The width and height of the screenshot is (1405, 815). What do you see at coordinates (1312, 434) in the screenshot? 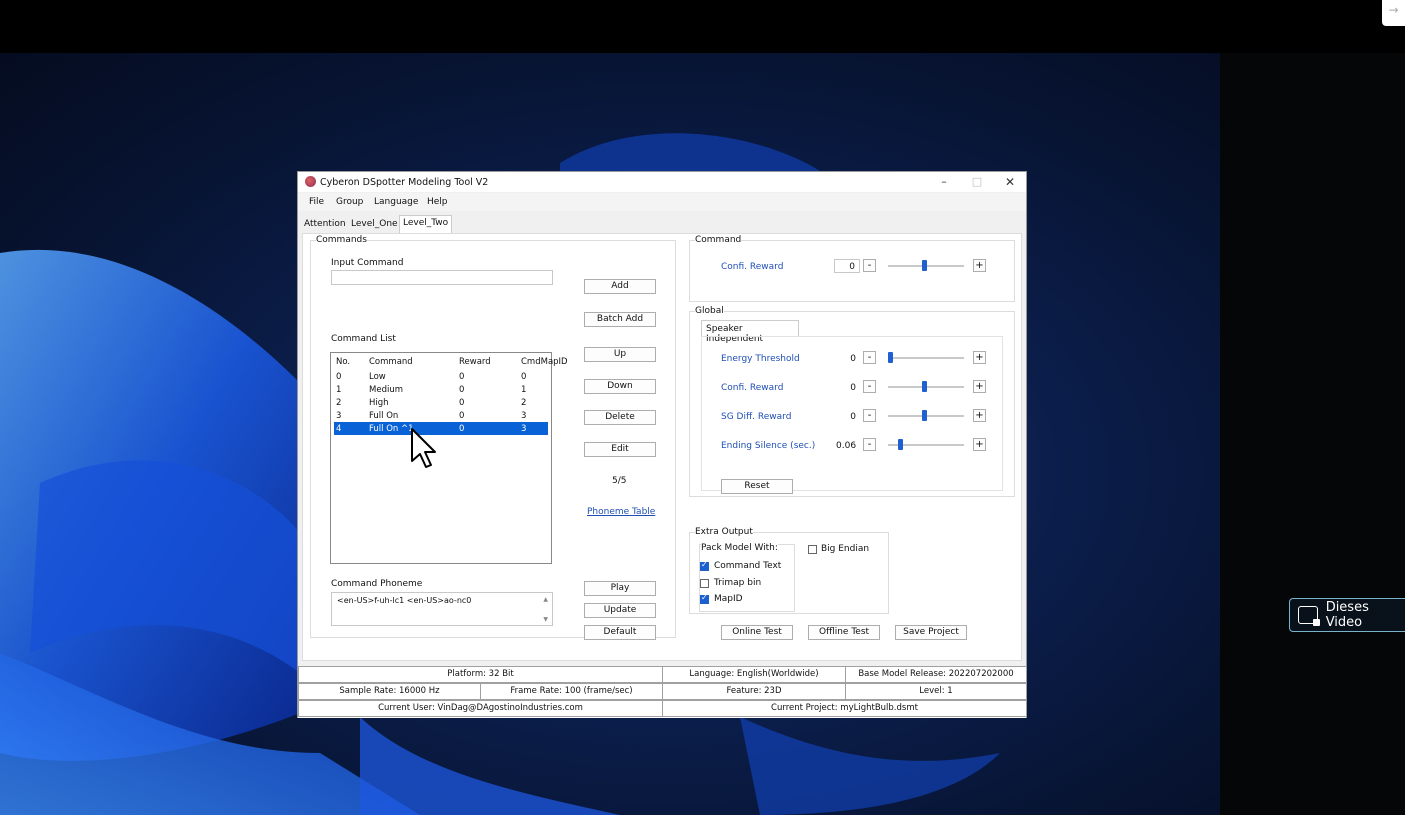
I see `background-panel` at bounding box center [1312, 434].